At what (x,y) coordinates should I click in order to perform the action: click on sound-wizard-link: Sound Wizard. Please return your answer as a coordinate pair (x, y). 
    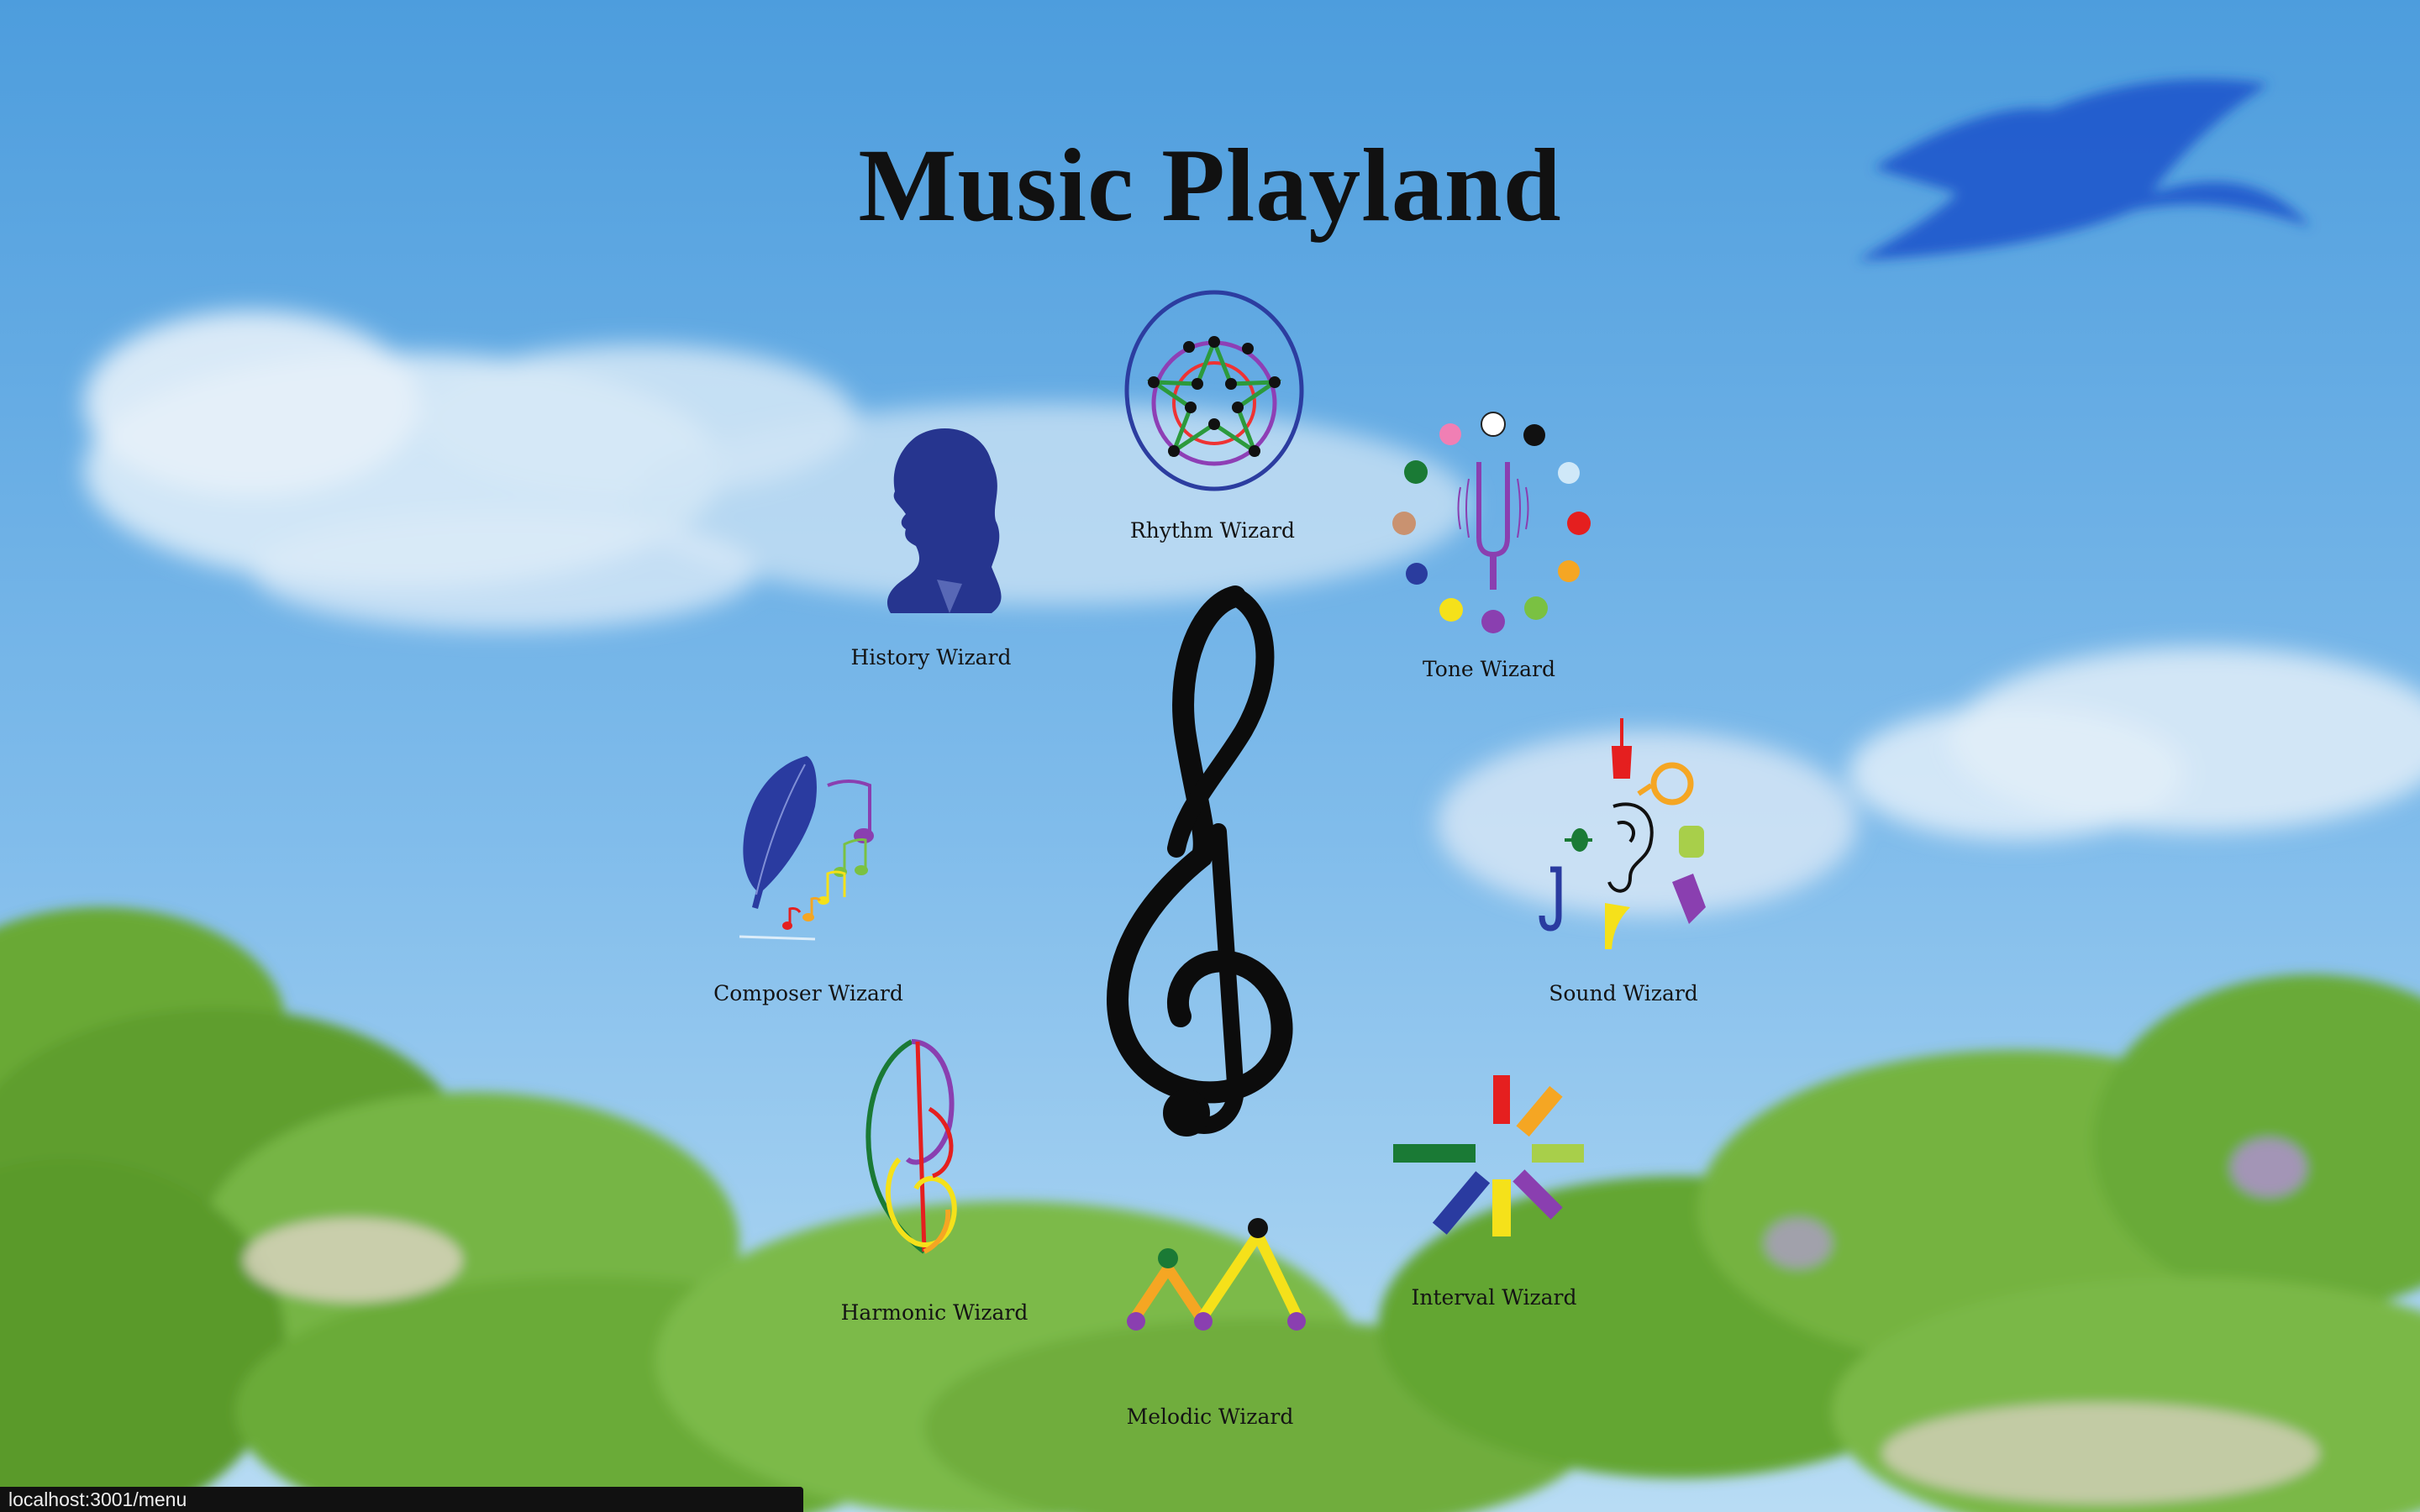
    Looking at the image, I should click on (1621, 865).